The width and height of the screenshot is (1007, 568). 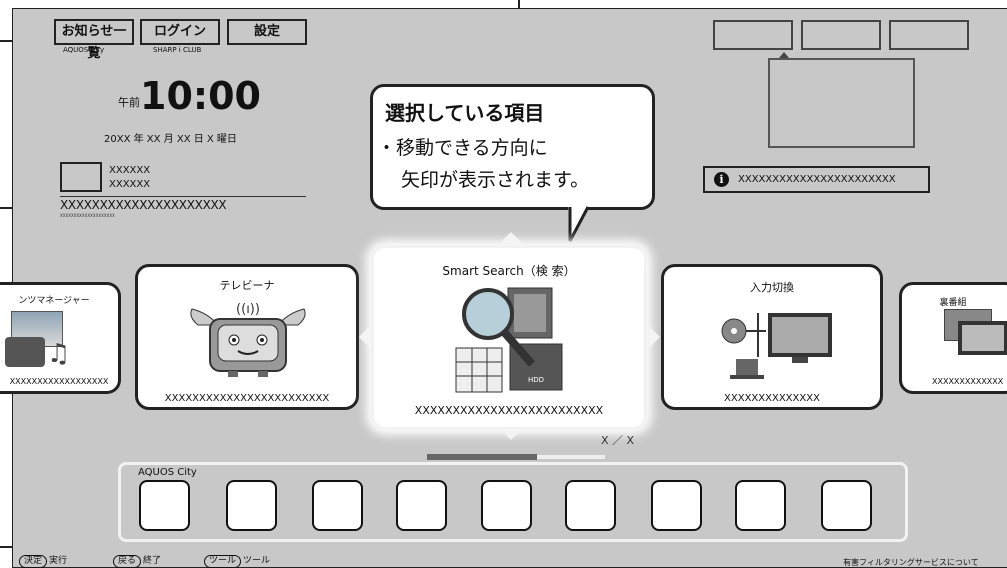 I want to click on arrow-right-icon, so click(x=654, y=337).